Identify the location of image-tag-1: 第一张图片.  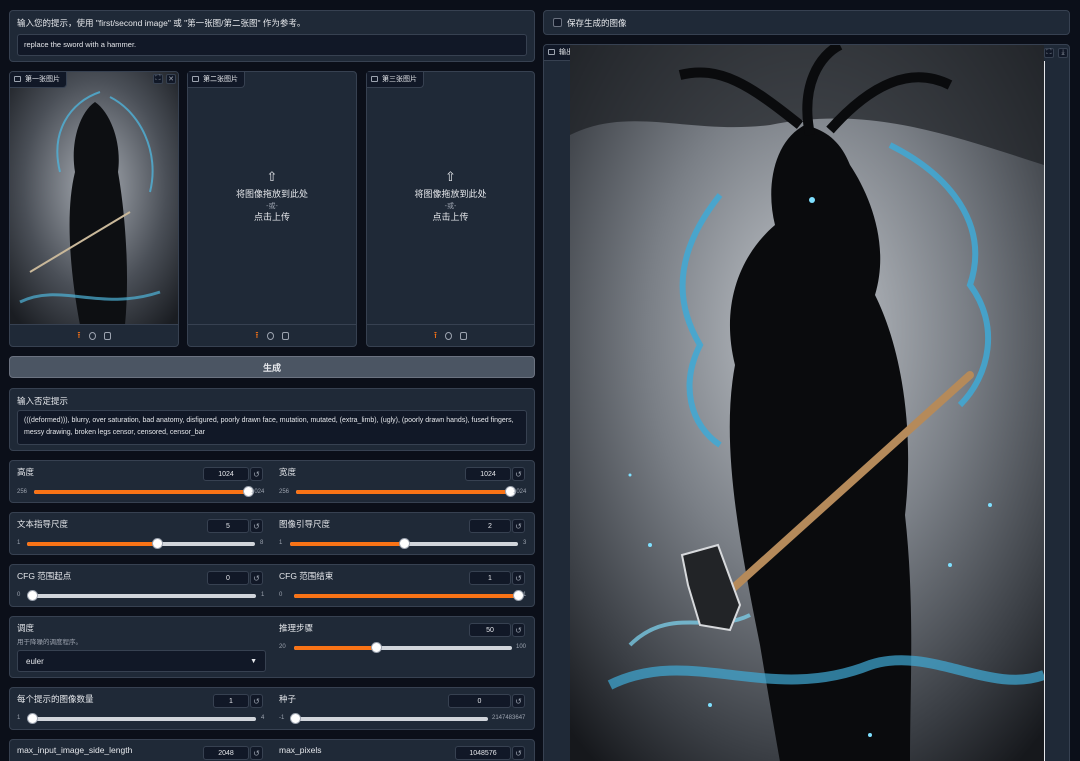
(38, 80).